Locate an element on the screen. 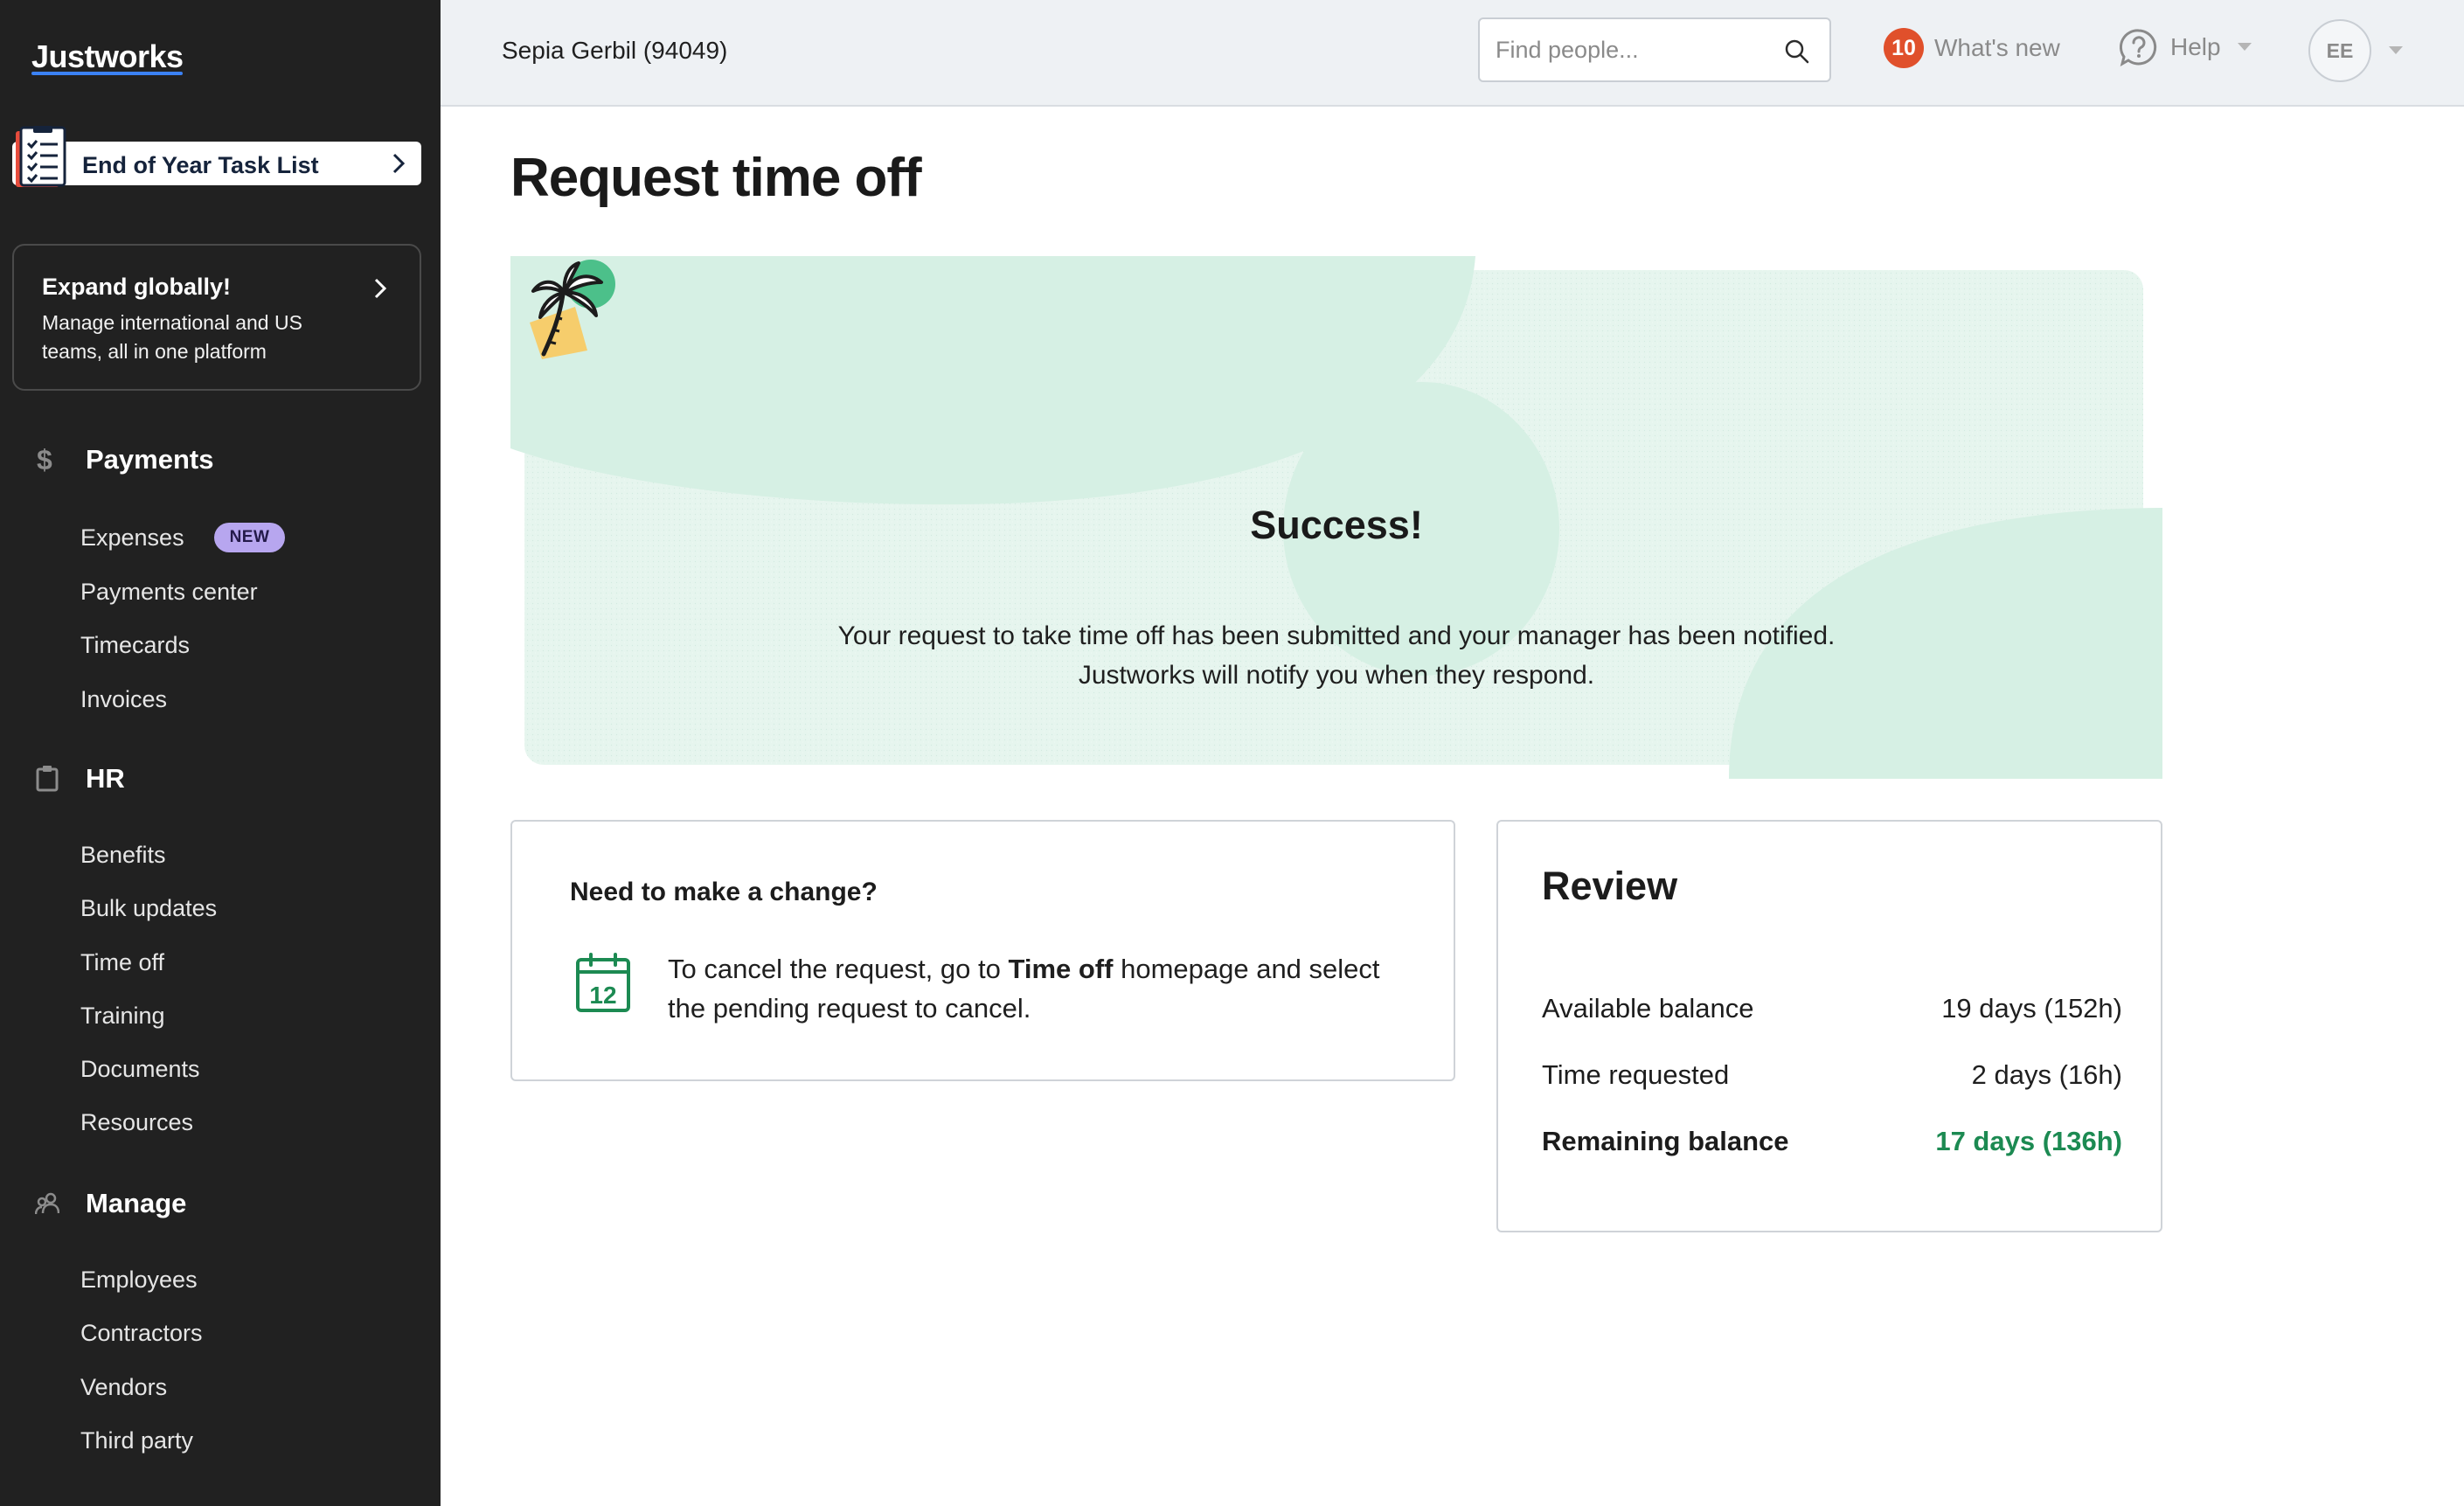  promo-title: Expand globally! is located at coordinates (137, 287).